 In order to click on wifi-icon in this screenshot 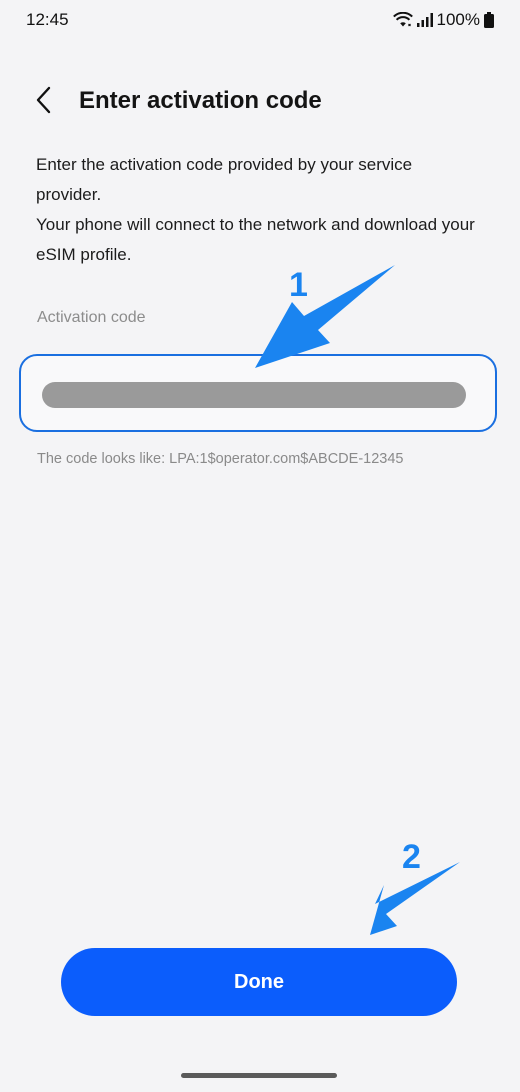, I will do `click(402, 20)`.